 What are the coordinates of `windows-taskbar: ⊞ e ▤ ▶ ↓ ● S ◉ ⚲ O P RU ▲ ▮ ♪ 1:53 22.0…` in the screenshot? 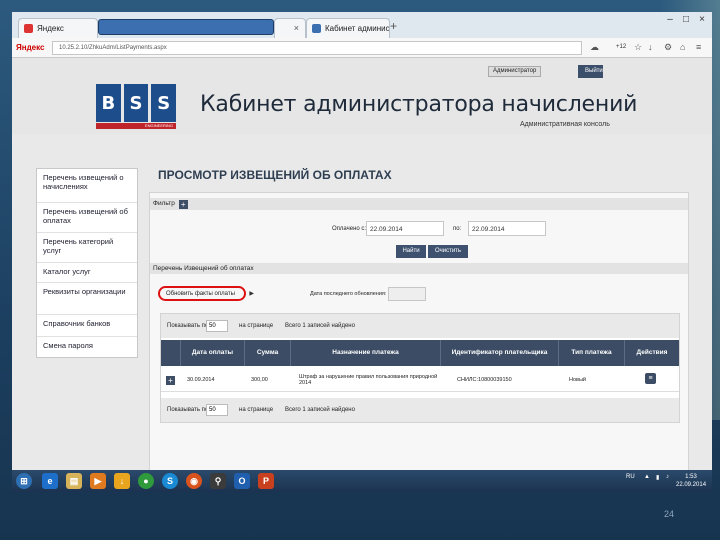 It's located at (362, 481).